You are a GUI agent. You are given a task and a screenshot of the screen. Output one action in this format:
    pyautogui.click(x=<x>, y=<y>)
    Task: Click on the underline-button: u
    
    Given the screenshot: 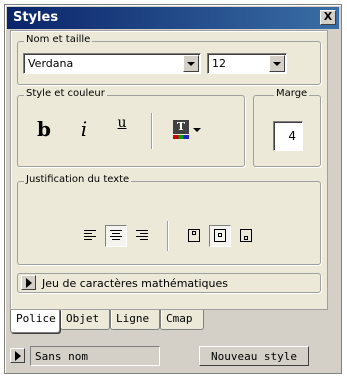 What is the action you would take?
    pyautogui.click(x=122, y=123)
    